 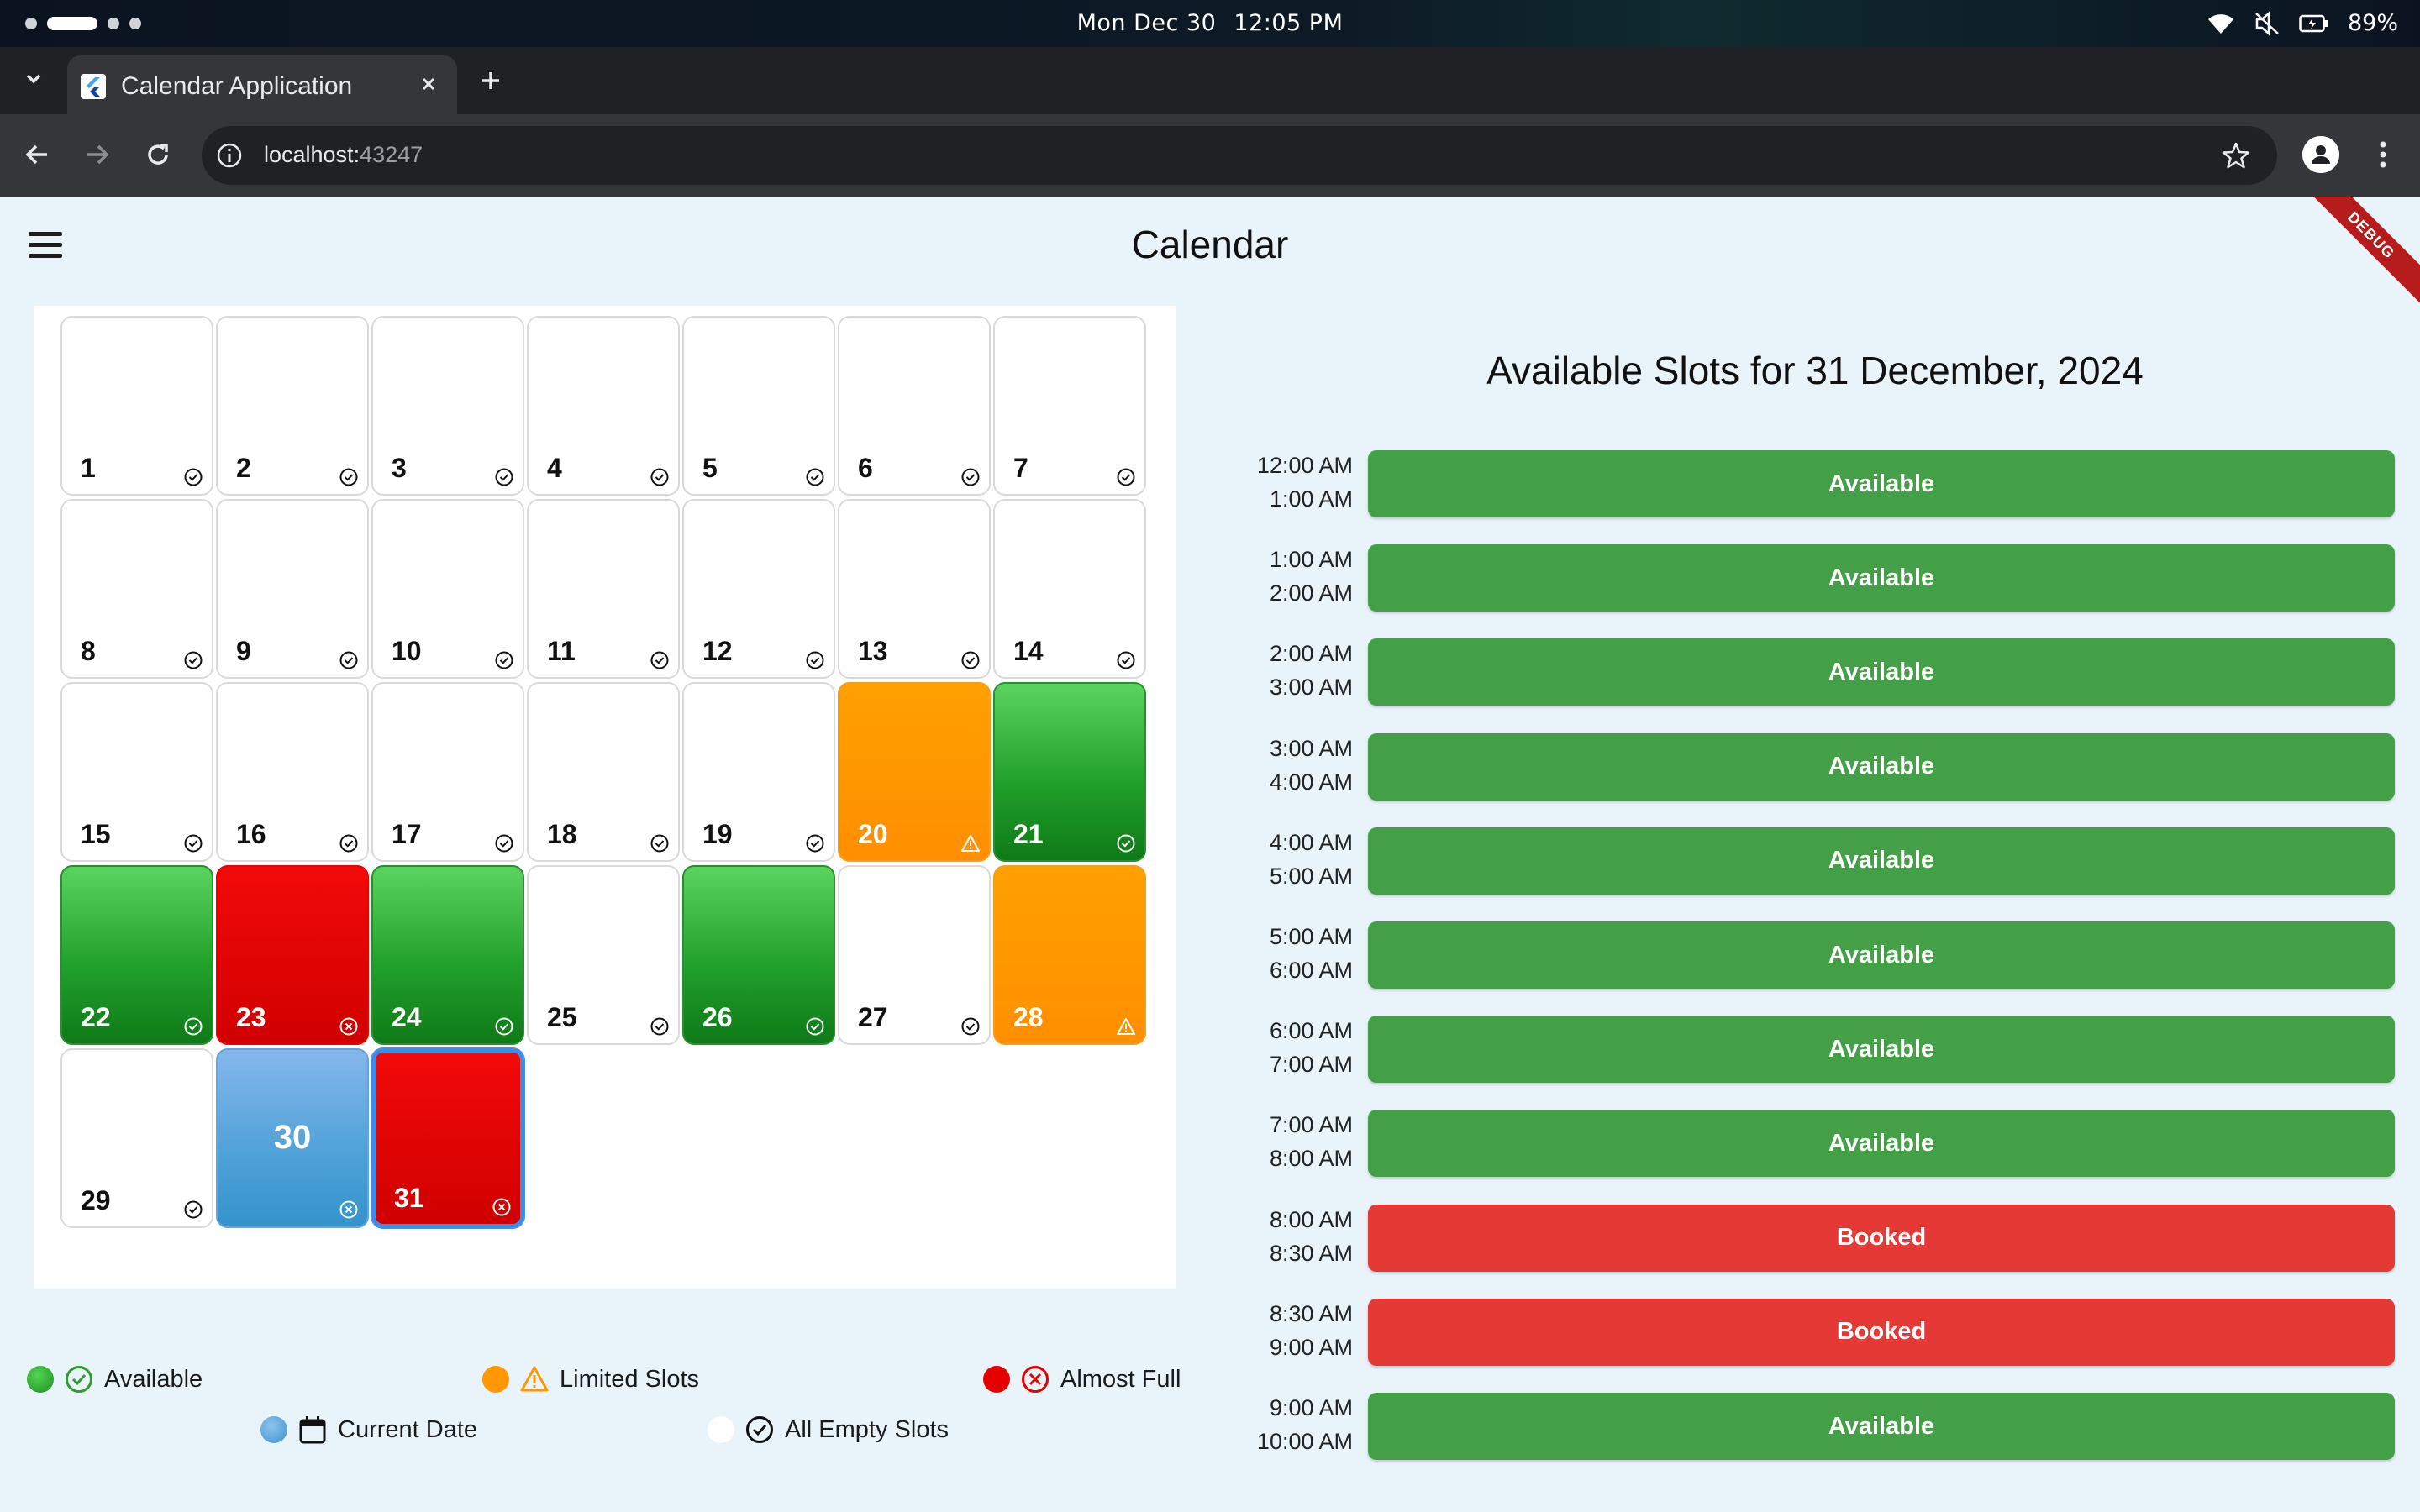 I want to click on slot-end-time: 8:30 AM, so click(x=1311, y=1253).